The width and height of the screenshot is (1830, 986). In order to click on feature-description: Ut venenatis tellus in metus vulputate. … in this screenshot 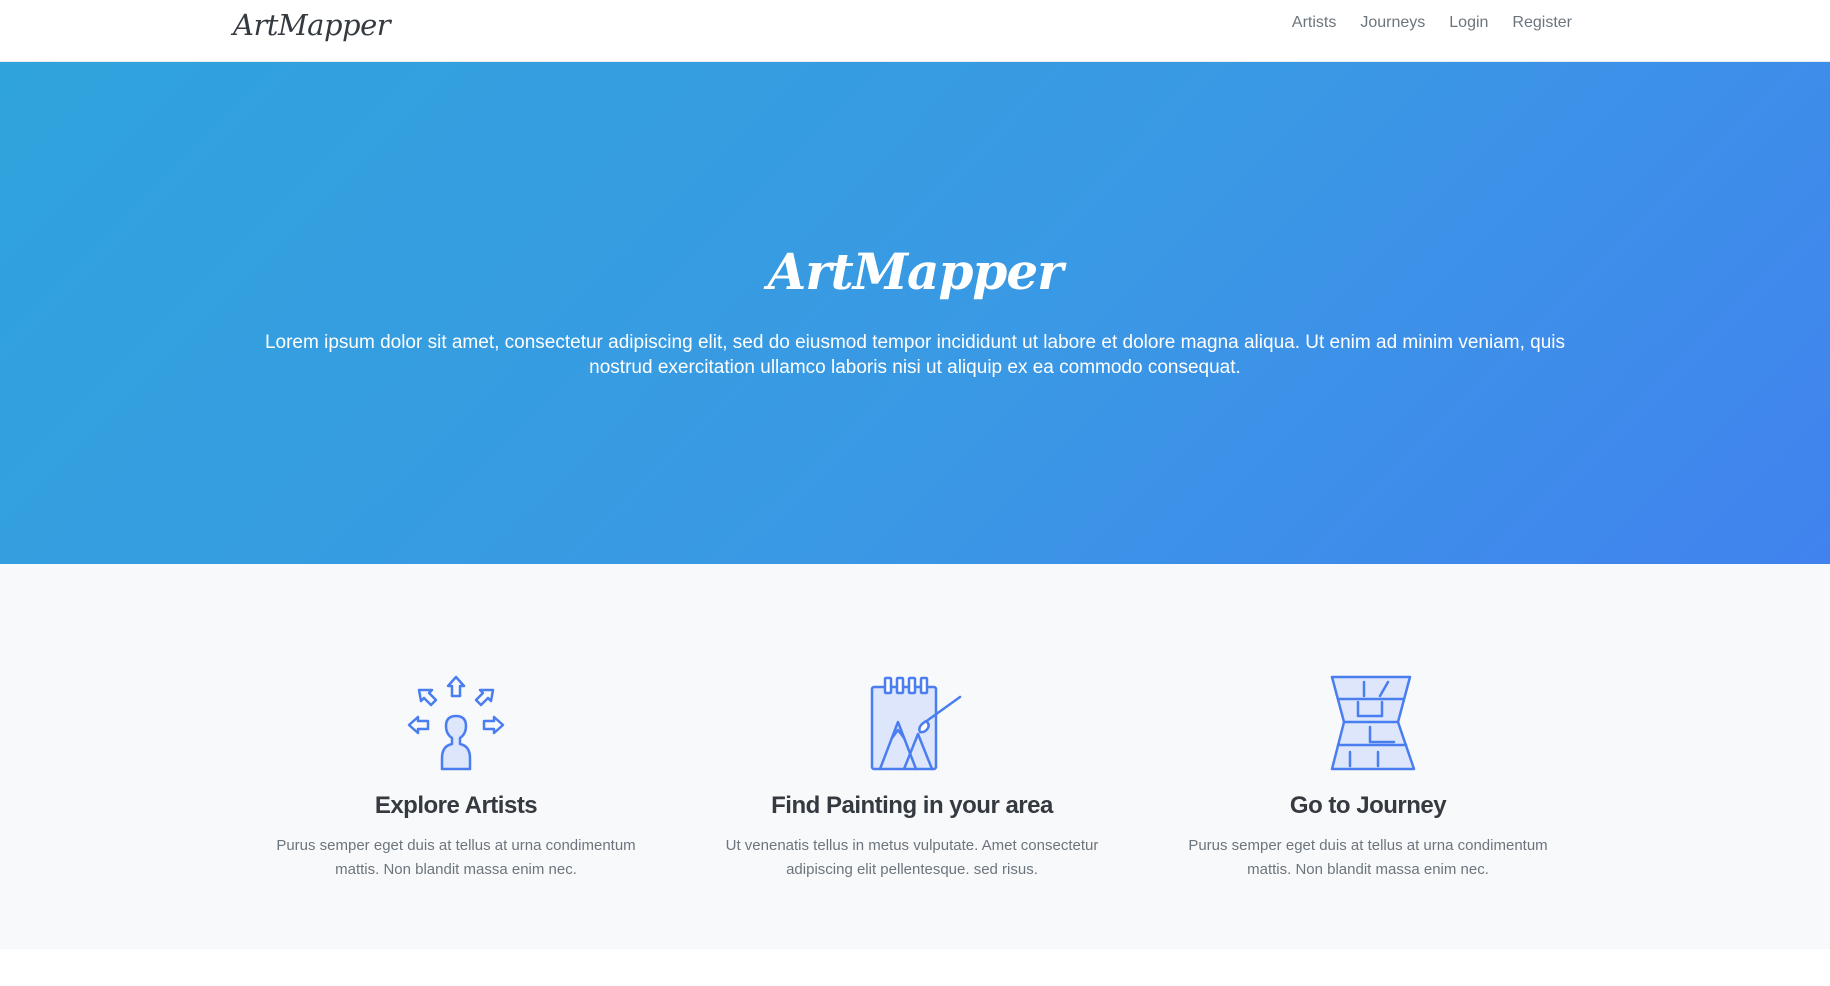, I will do `click(912, 857)`.